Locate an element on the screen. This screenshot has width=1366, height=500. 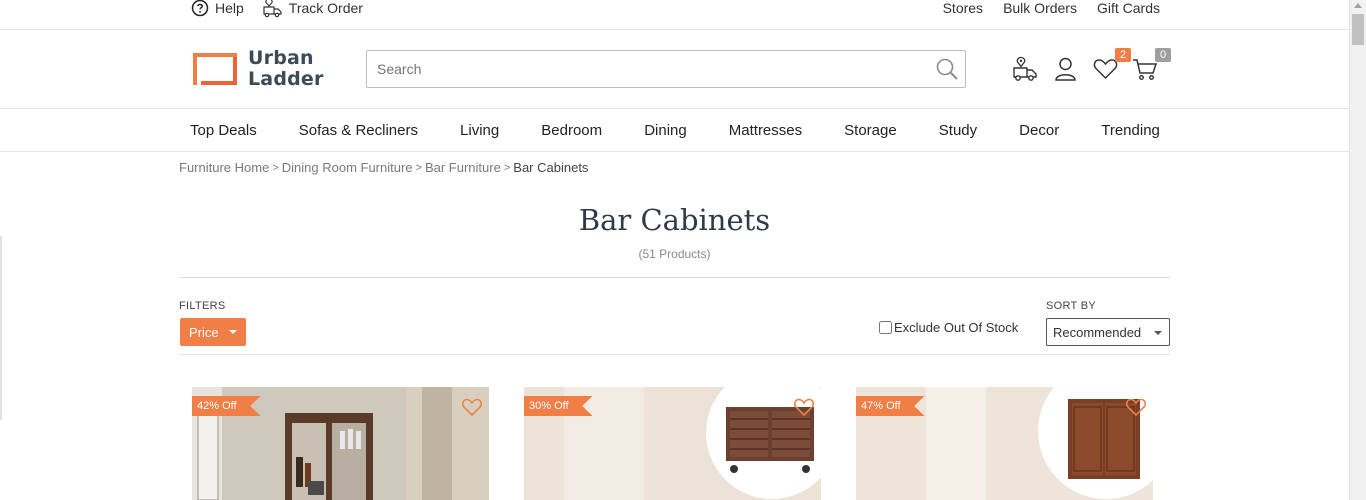
store-locator-button is located at coordinates (1025, 69).